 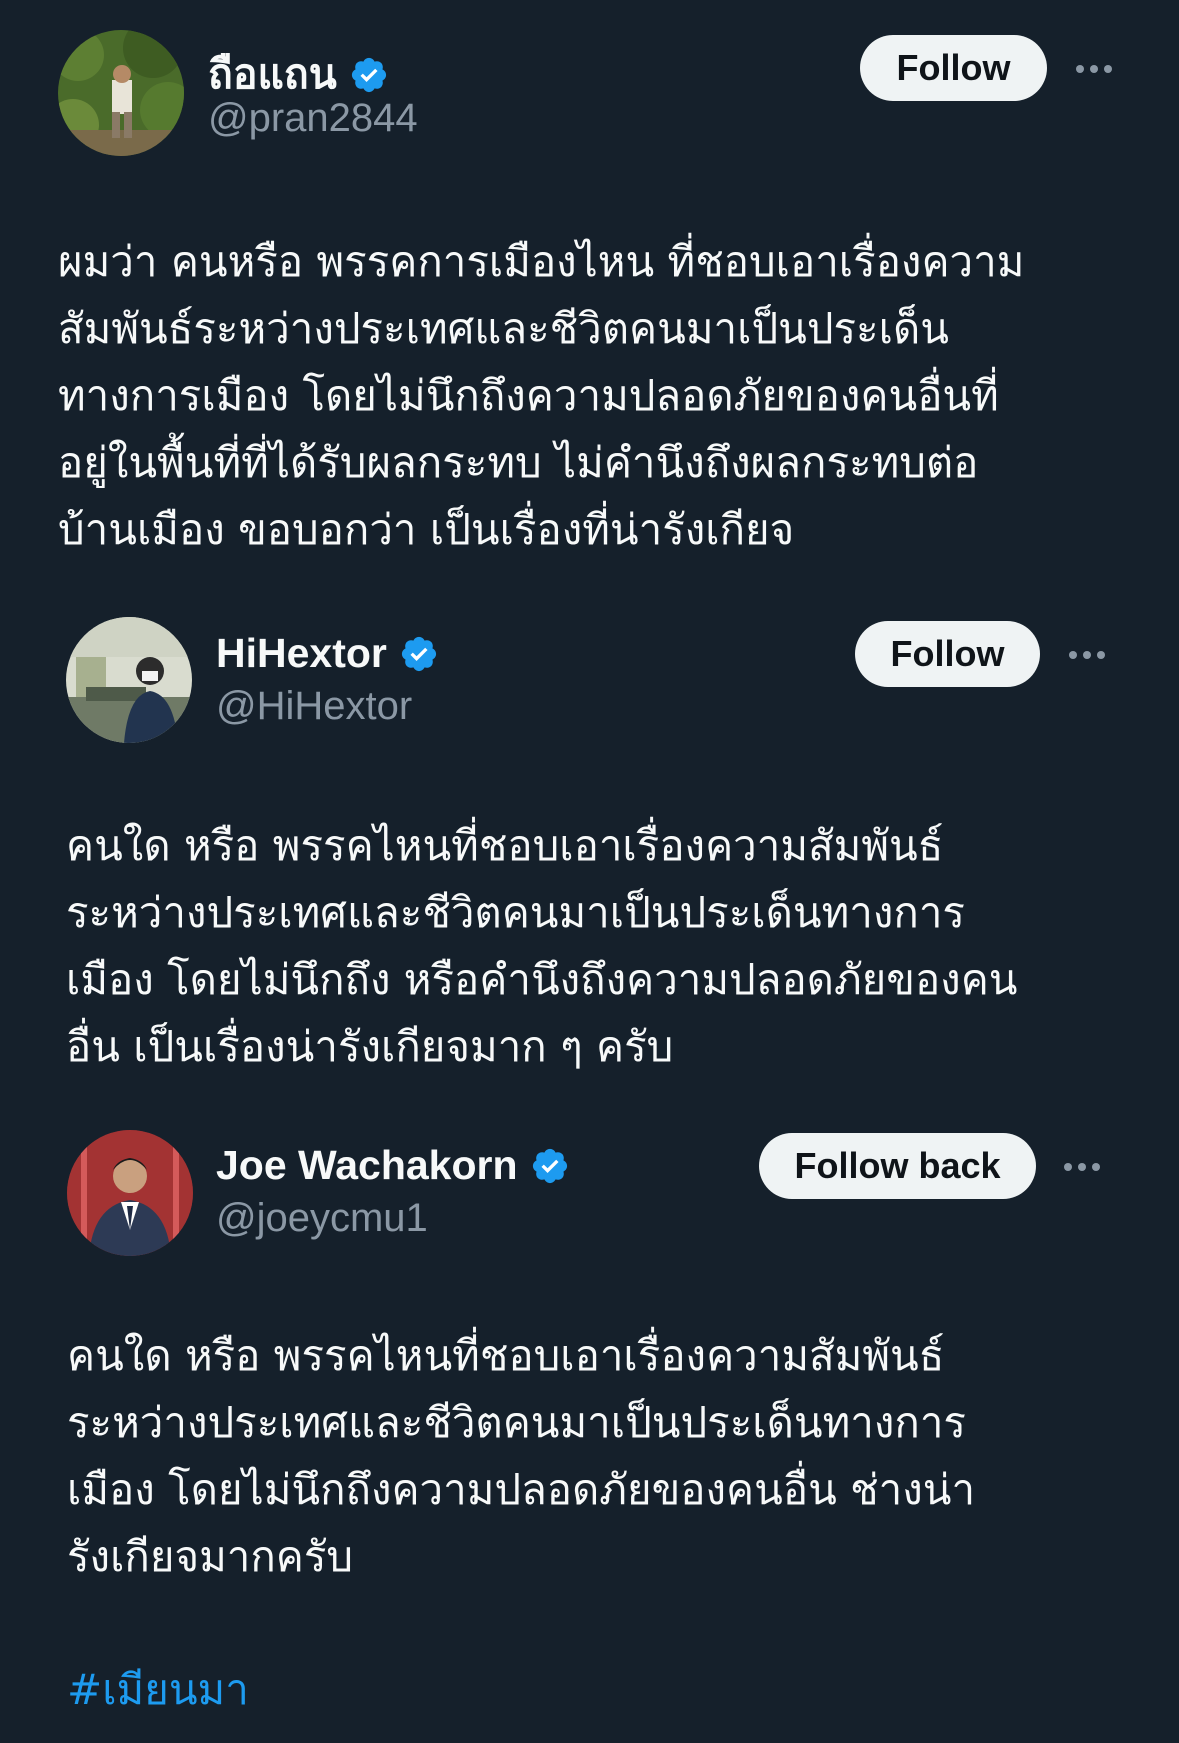 I want to click on follow-back-button: Follow back, so click(x=897, y=1166).